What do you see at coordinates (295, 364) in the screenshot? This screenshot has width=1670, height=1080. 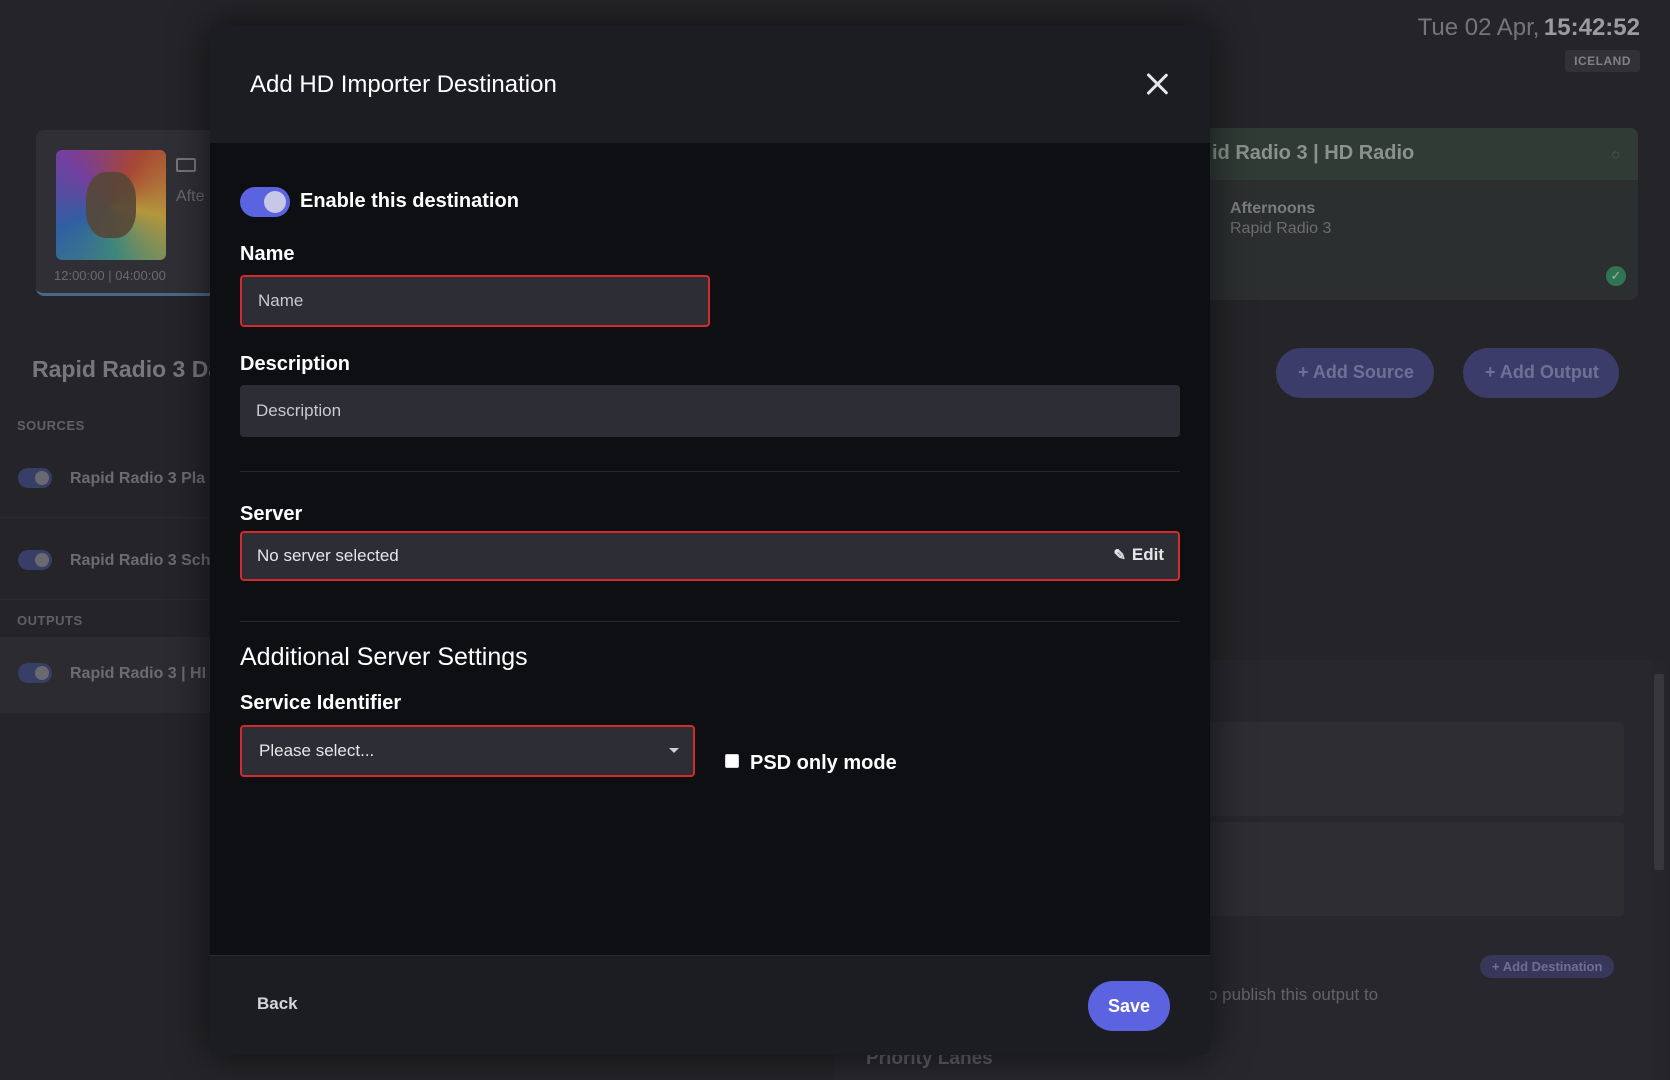 I see `description-label: Description` at bounding box center [295, 364].